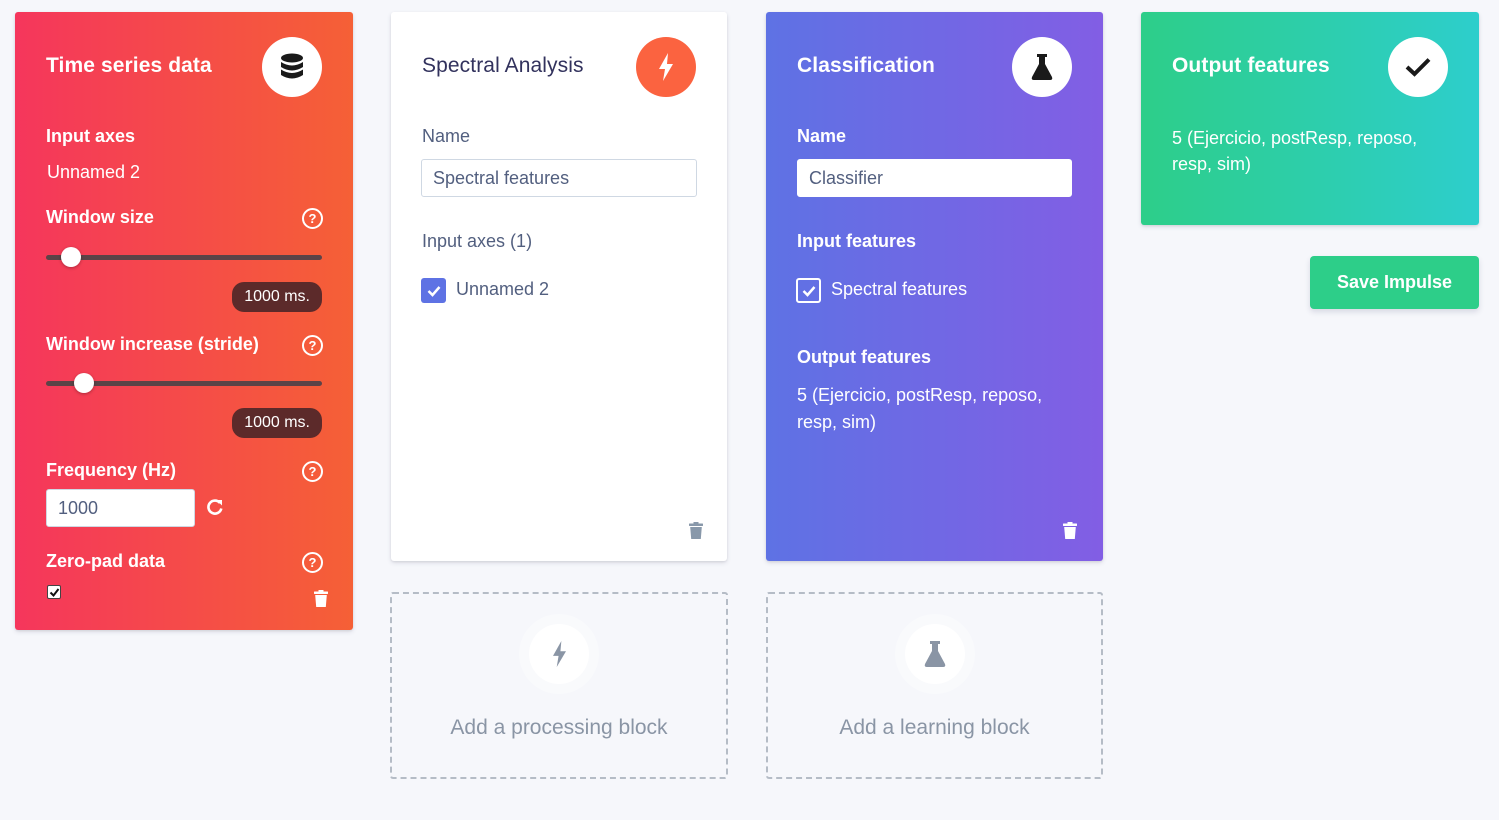 This screenshot has height=820, width=1499. What do you see at coordinates (215, 507) in the screenshot?
I see `refresh-icon` at bounding box center [215, 507].